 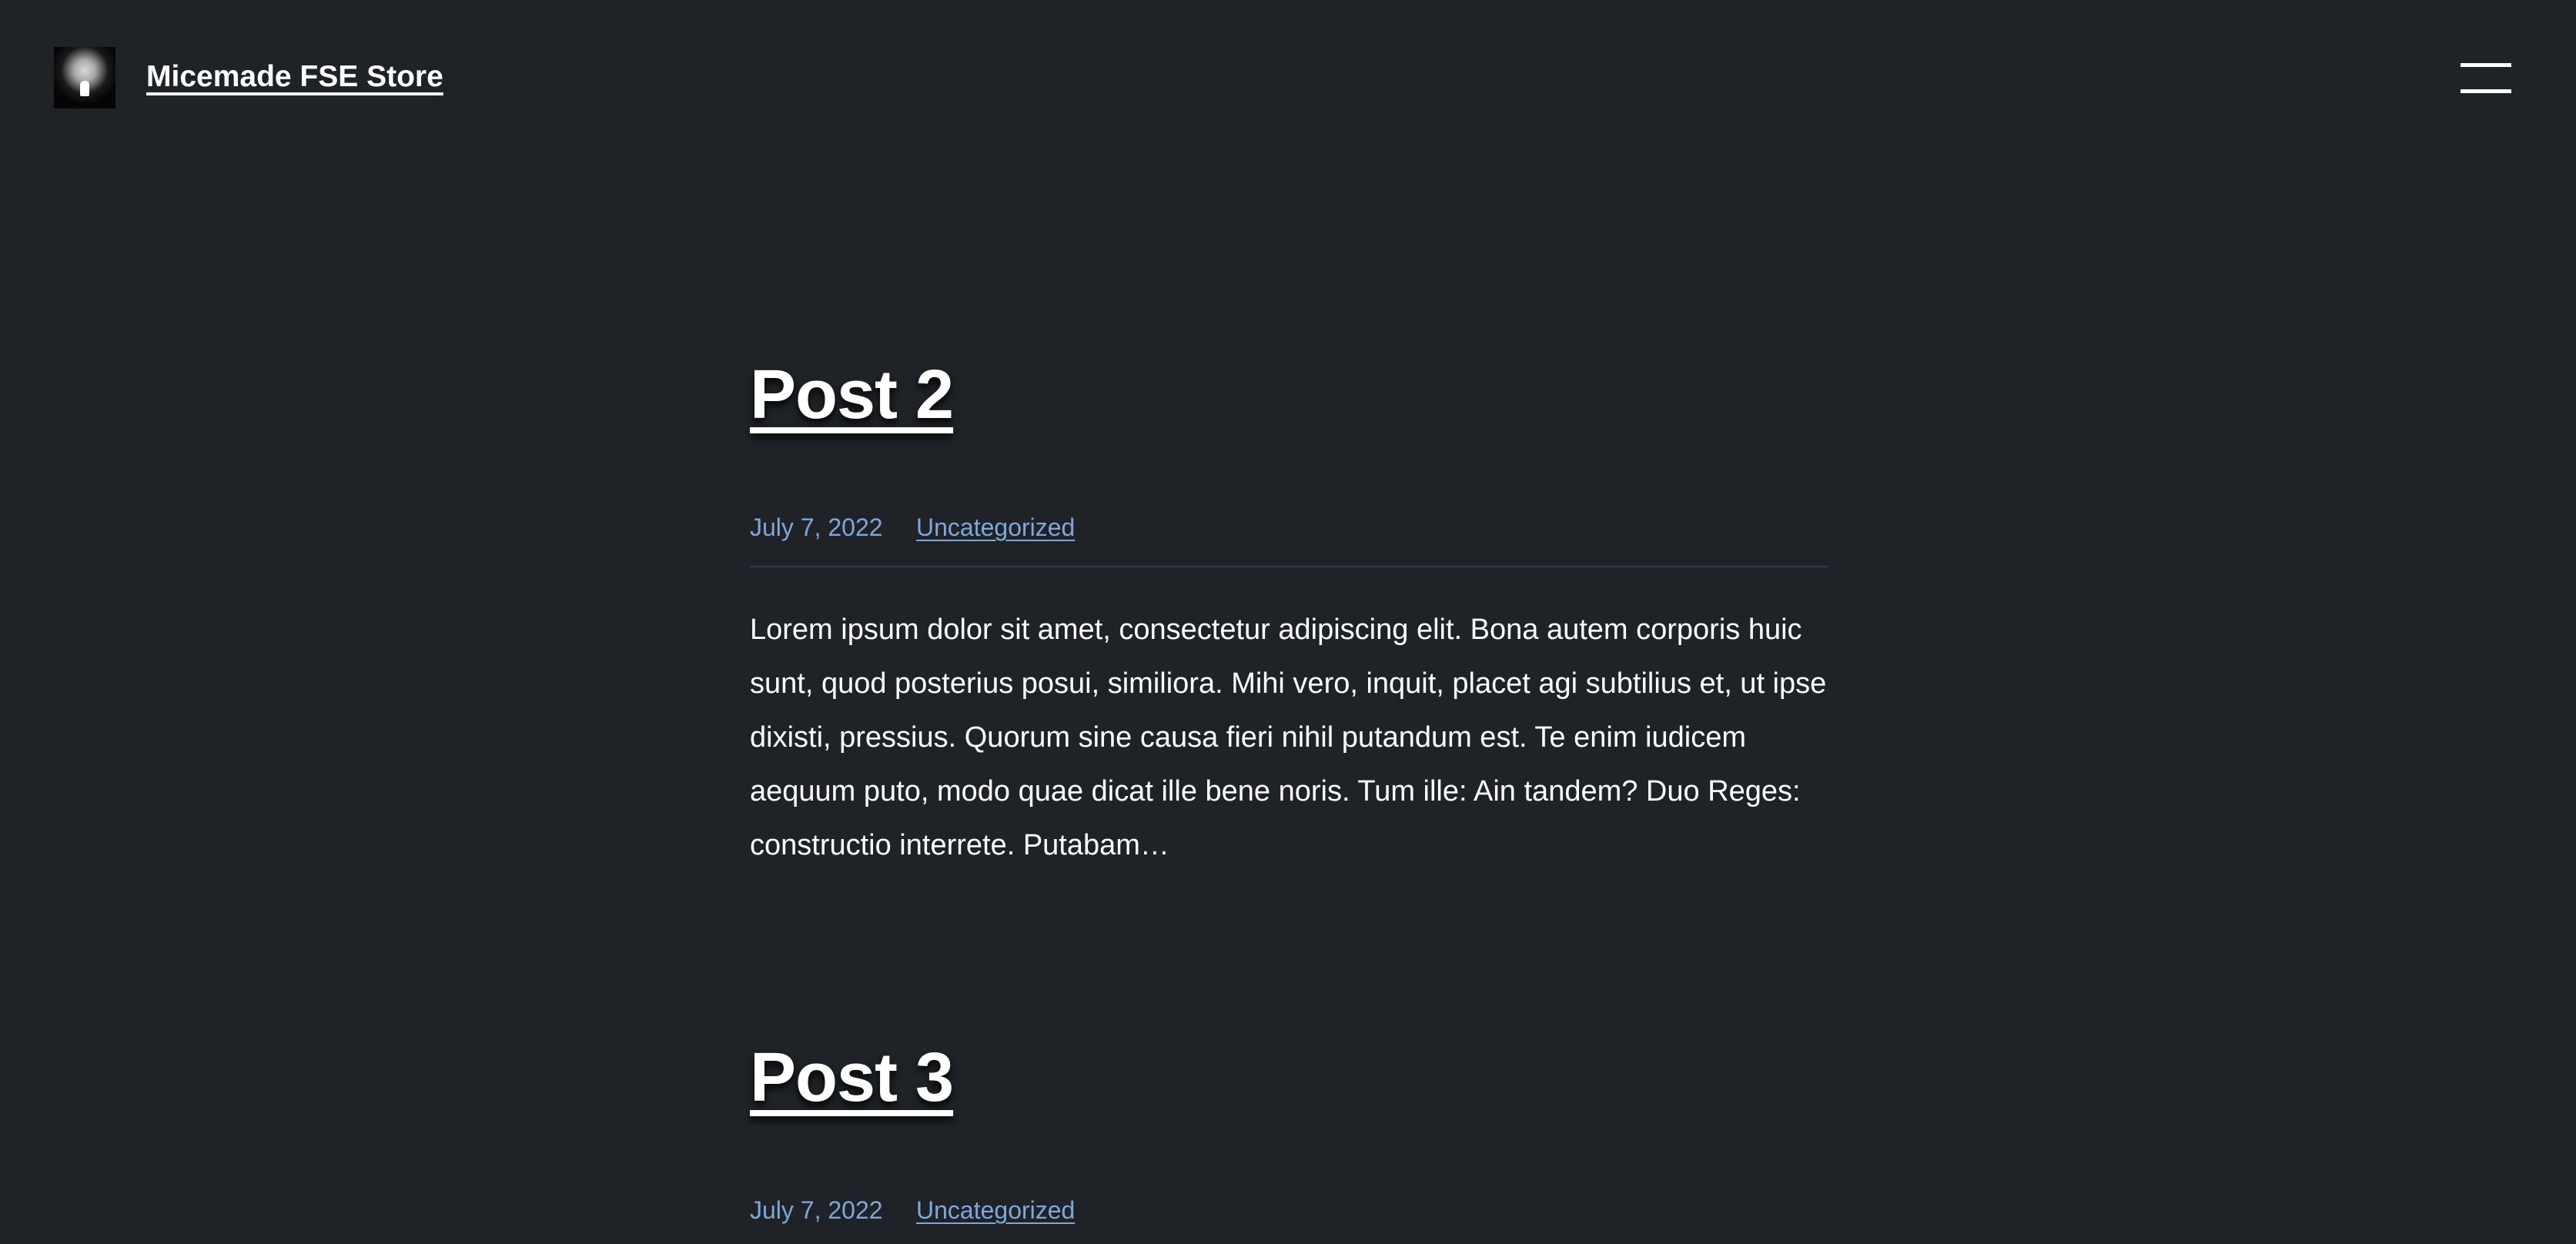 I want to click on post-title-link: Post 2, so click(x=852, y=395).